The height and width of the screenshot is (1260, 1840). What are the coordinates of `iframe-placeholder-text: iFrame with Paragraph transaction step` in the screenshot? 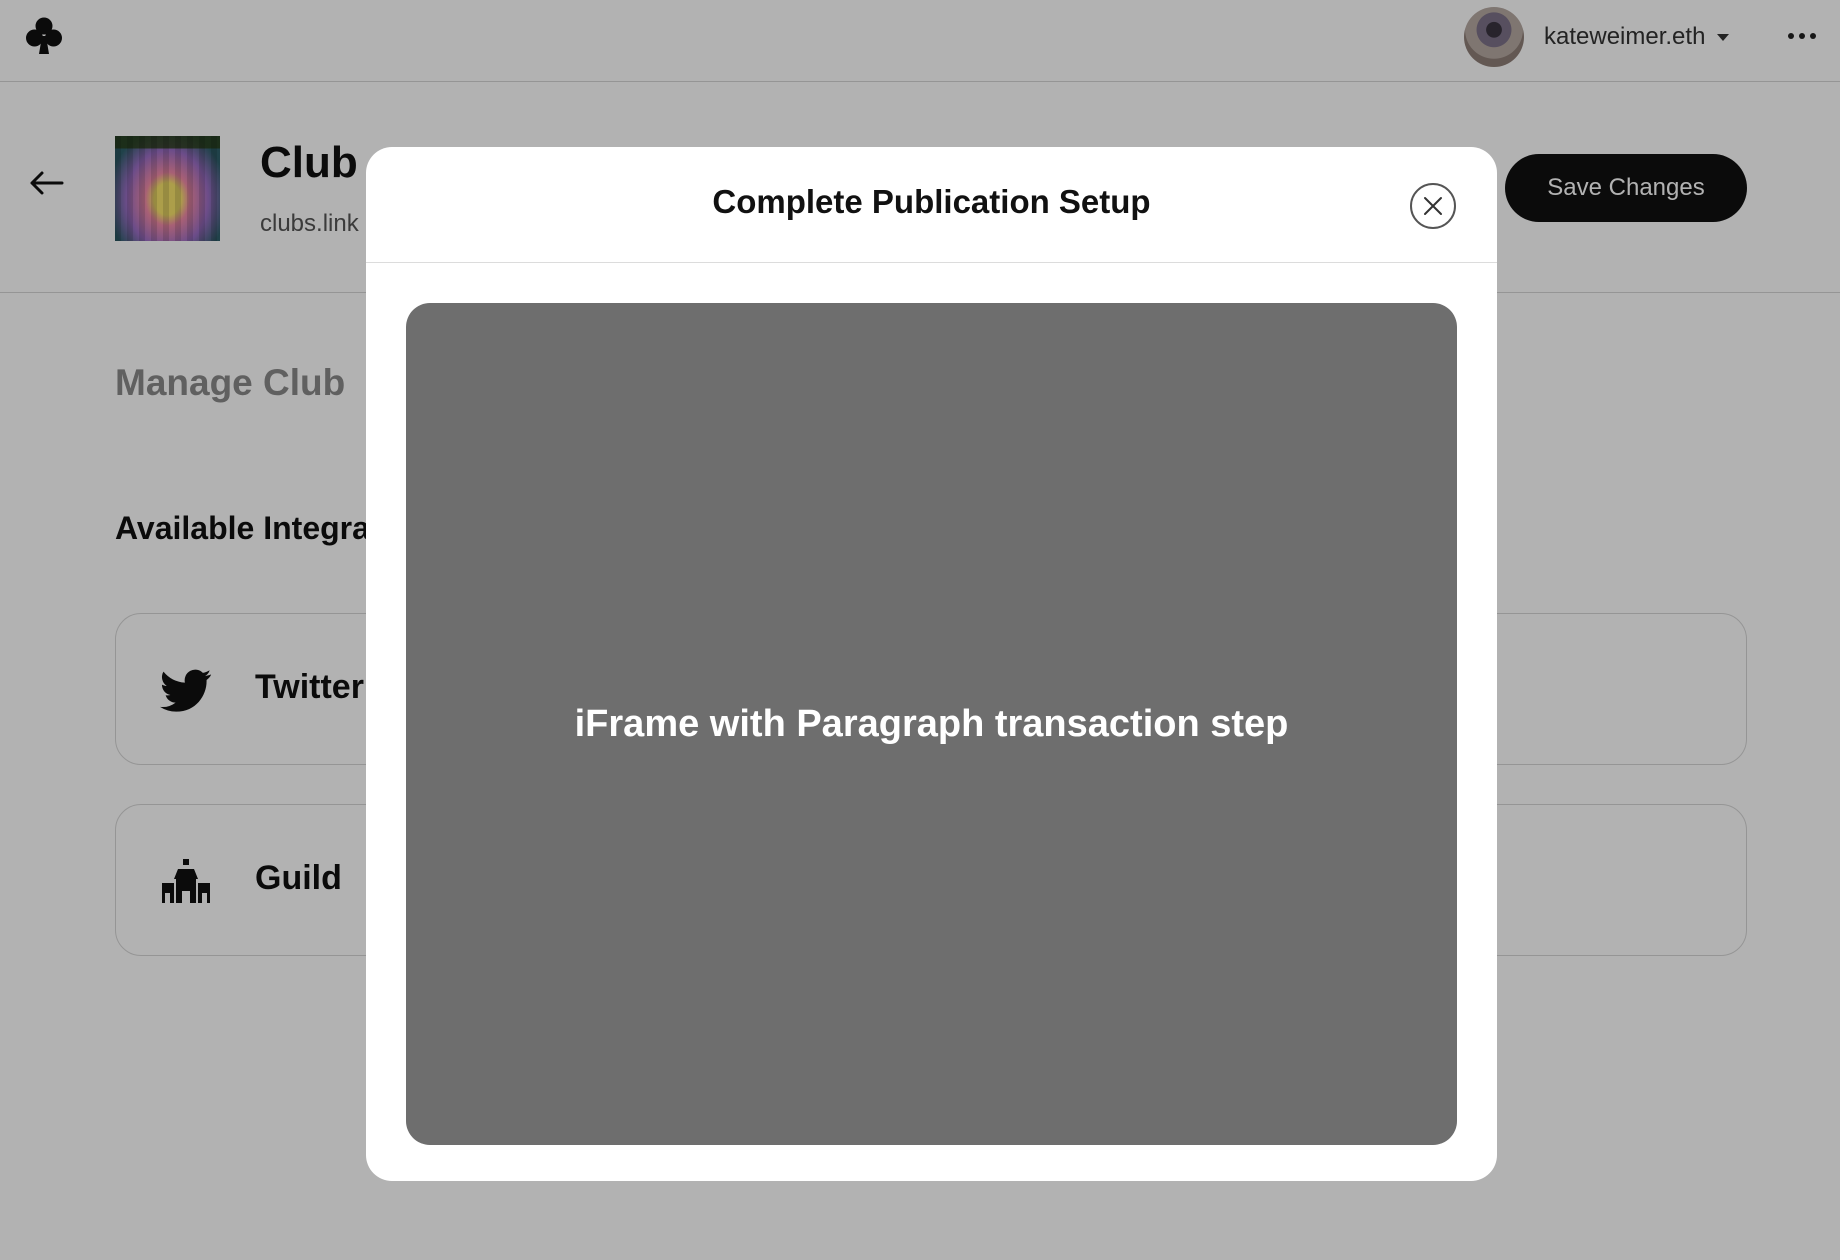 It's located at (931, 723).